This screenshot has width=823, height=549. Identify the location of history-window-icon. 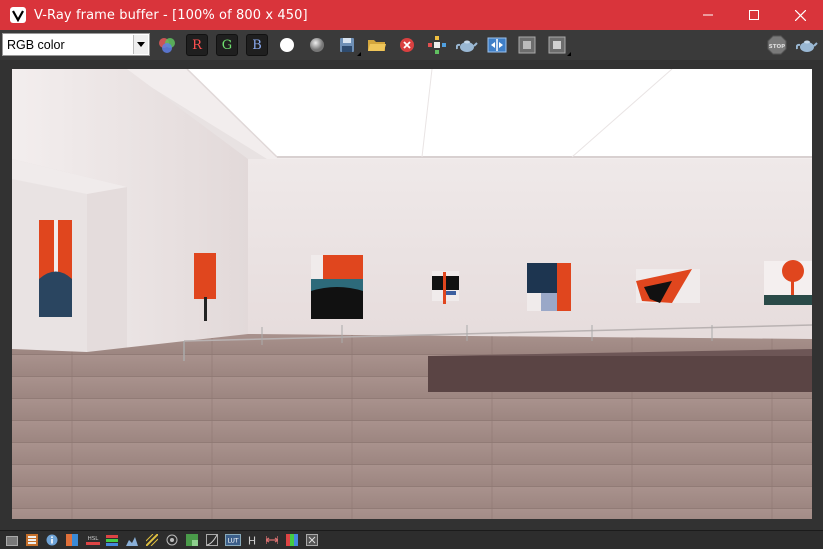
(12, 540).